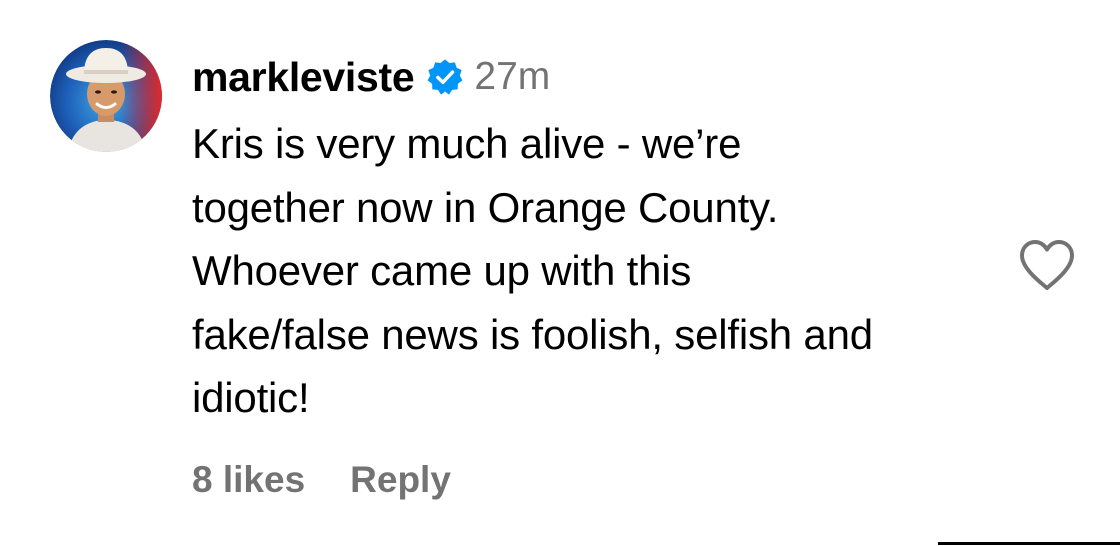 This screenshot has width=1120, height=546. What do you see at coordinates (303, 77) in the screenshot?
I see `username-link: markleviste` at bounding box center [303, 77].